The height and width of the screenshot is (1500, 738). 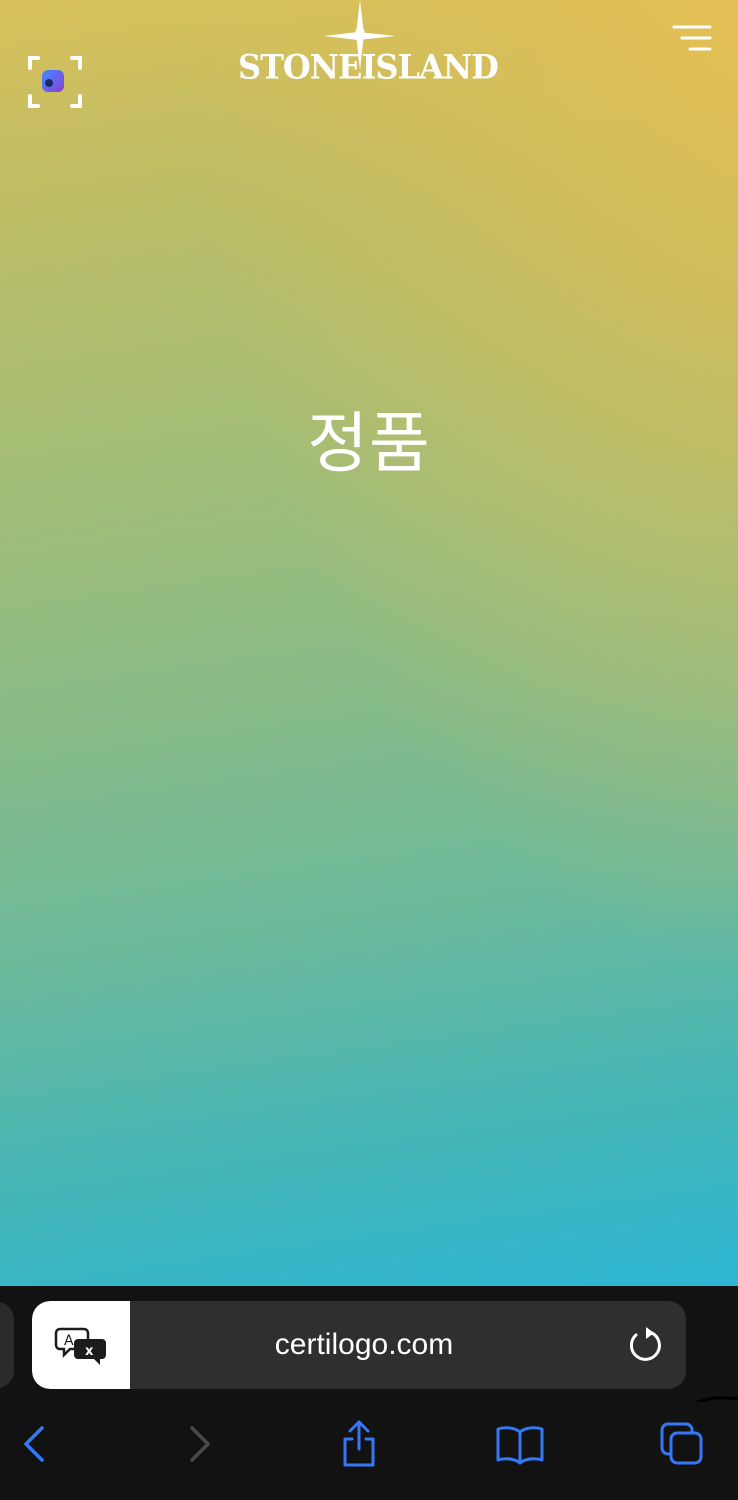 What do you see at coordinates (362, 1345) in the screenshot?
I see `url-text: certilogo.com` at bounding box center [362, 1345].